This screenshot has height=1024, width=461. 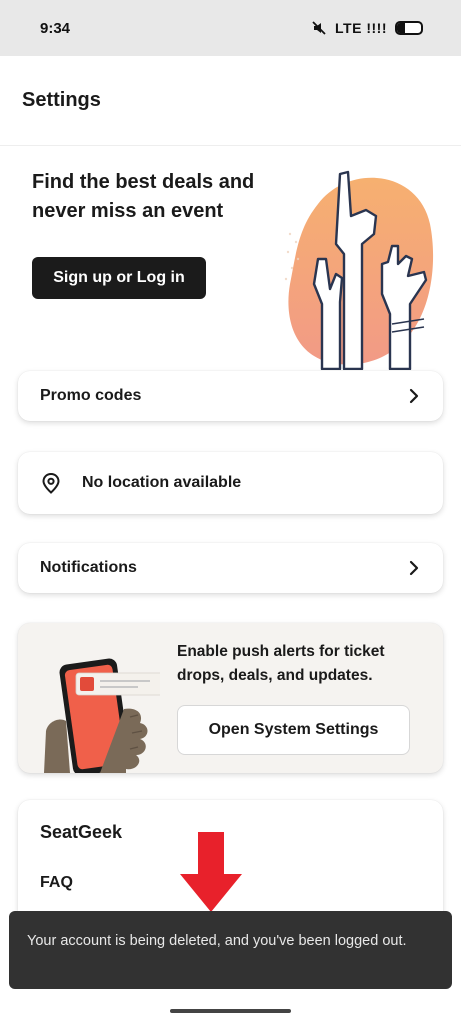 What do you see at coordinates (88, 567) in the screenshot?
I see `notifications-label: Notifications` at bounding box center [88, 567].